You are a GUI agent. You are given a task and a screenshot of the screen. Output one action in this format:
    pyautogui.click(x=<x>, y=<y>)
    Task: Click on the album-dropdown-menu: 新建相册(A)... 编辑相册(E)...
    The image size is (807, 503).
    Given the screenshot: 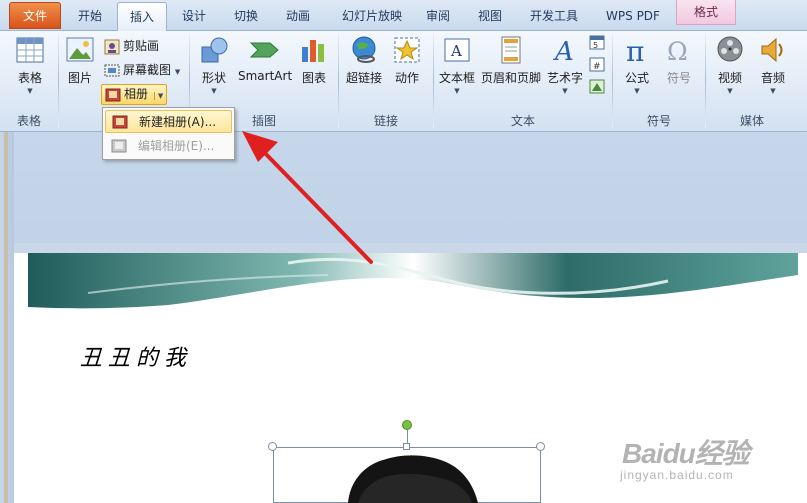 What is the action you would take?
    pyautogui.click(x=168, y=133)
    